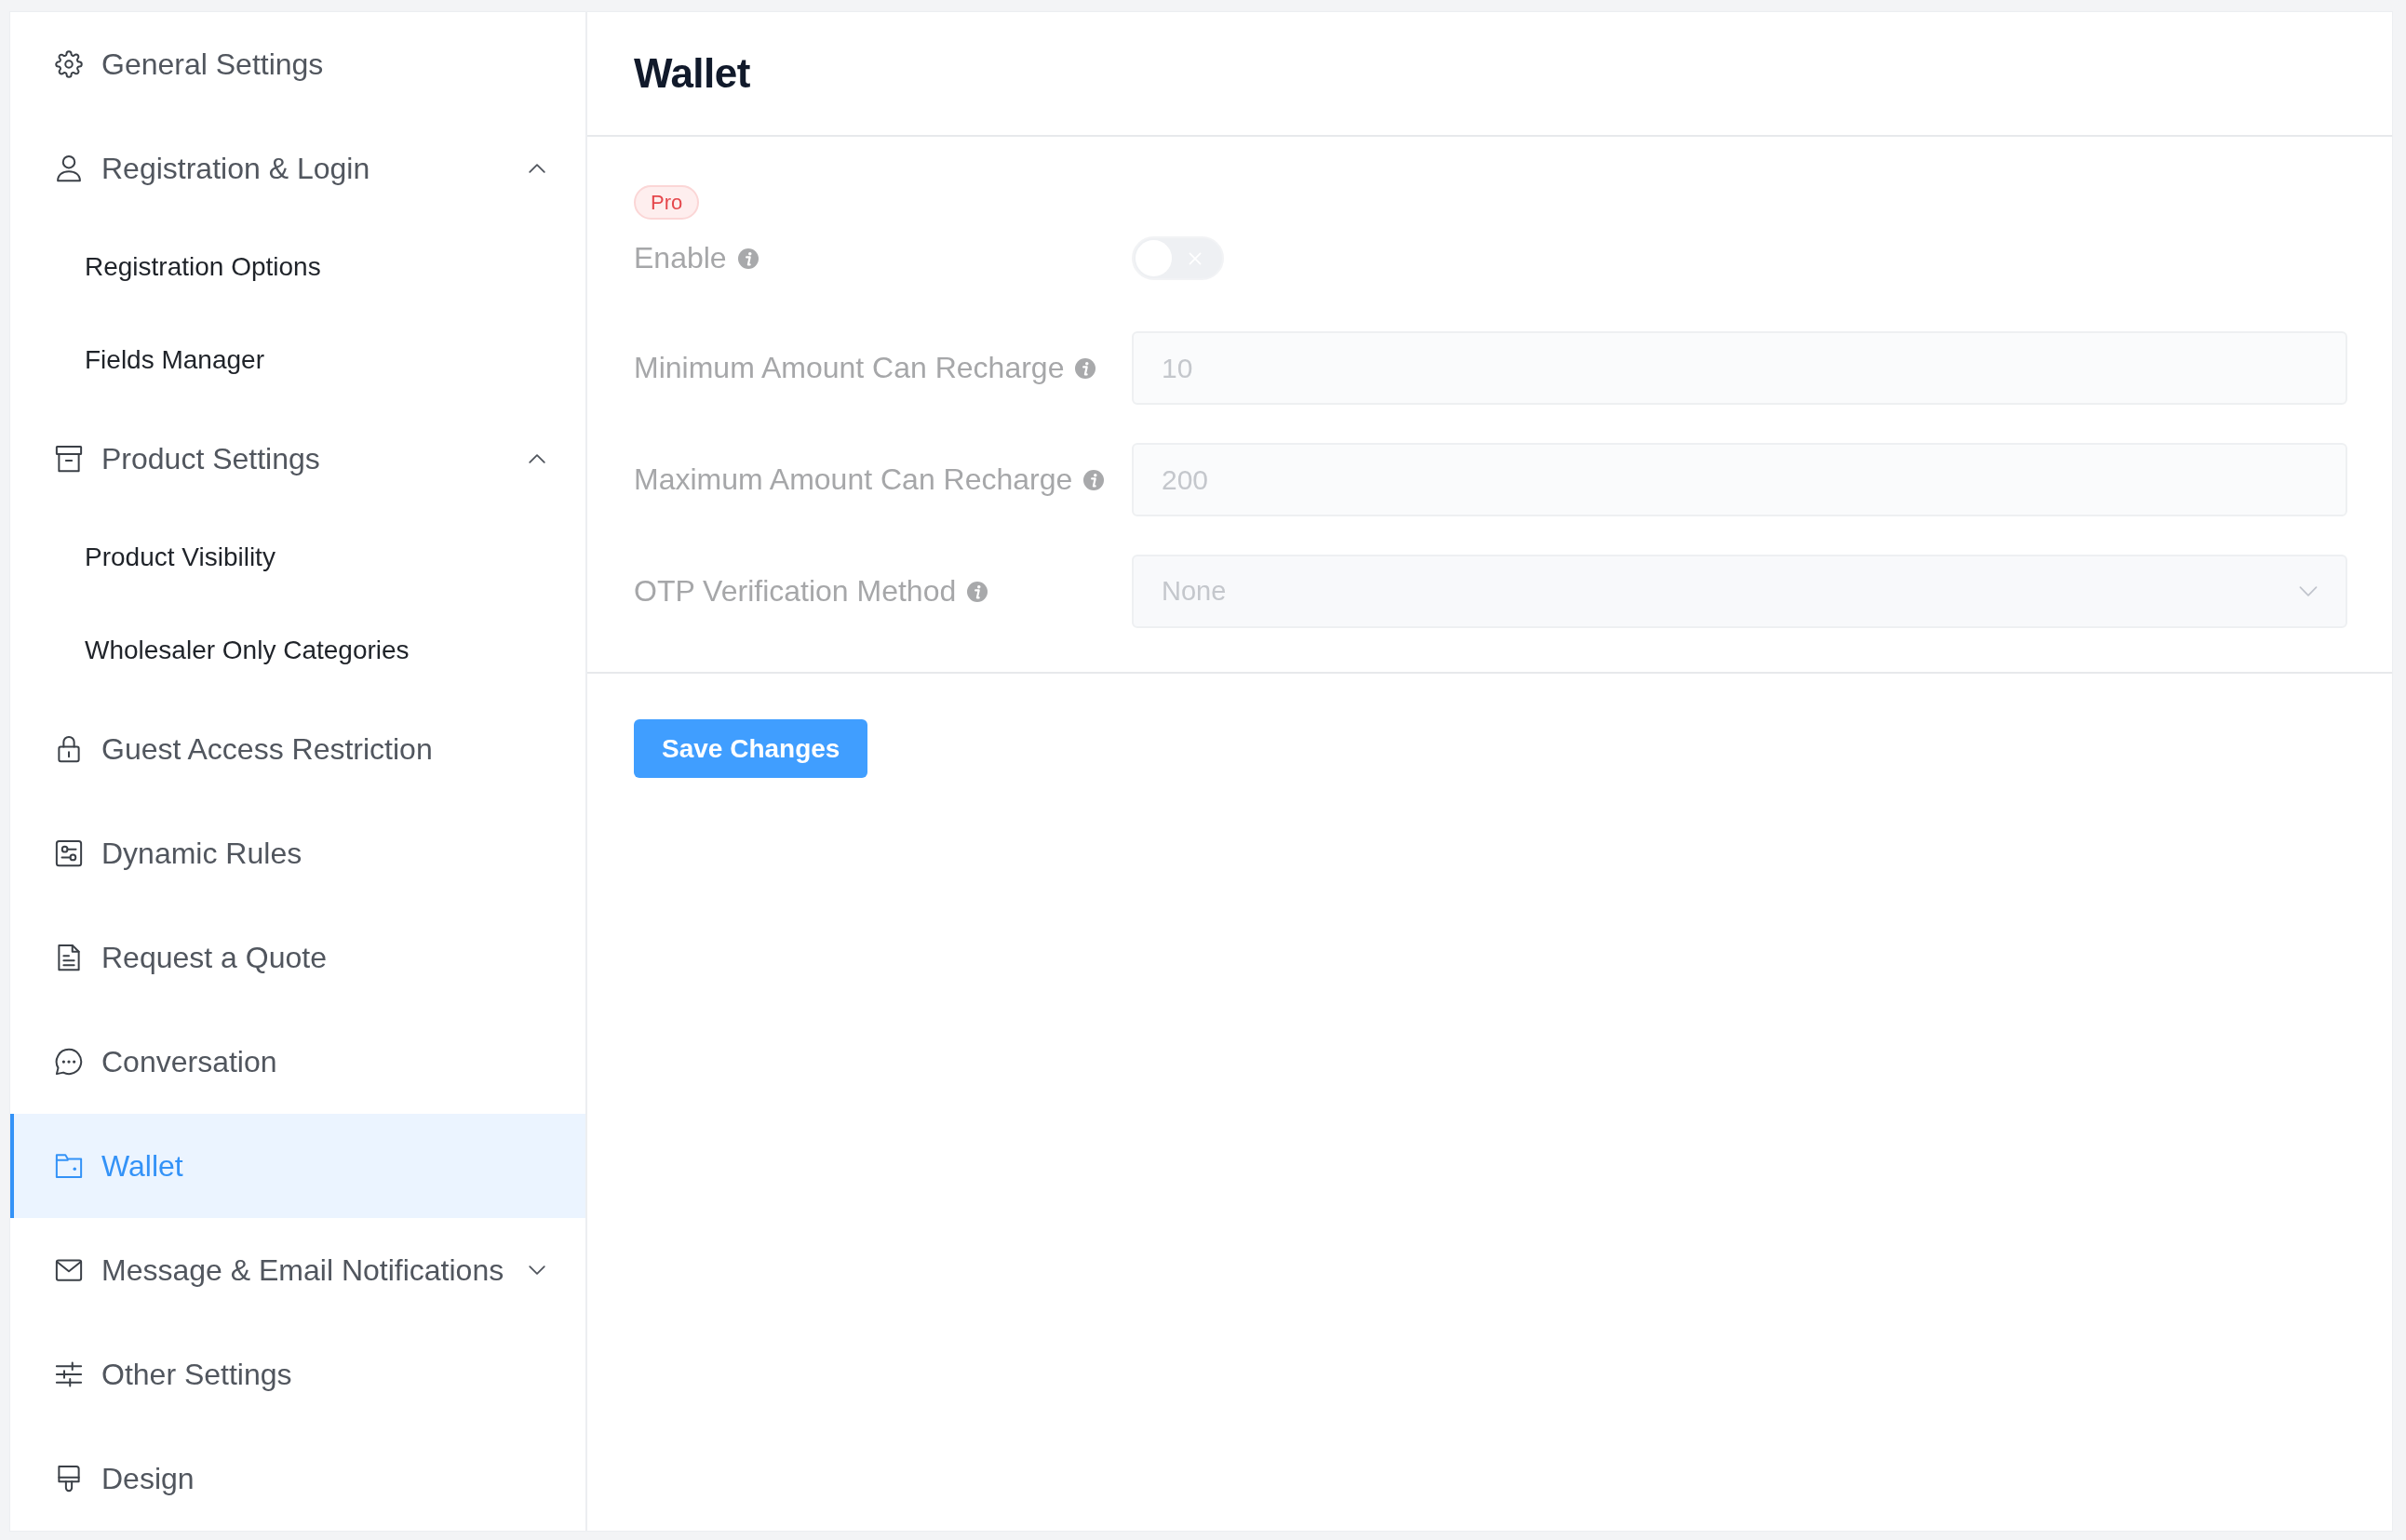 The width and height of the screenshot is (2406, 1540). I want to click on field-label: Minimum Amount Can Recharge, so click(849, 368).